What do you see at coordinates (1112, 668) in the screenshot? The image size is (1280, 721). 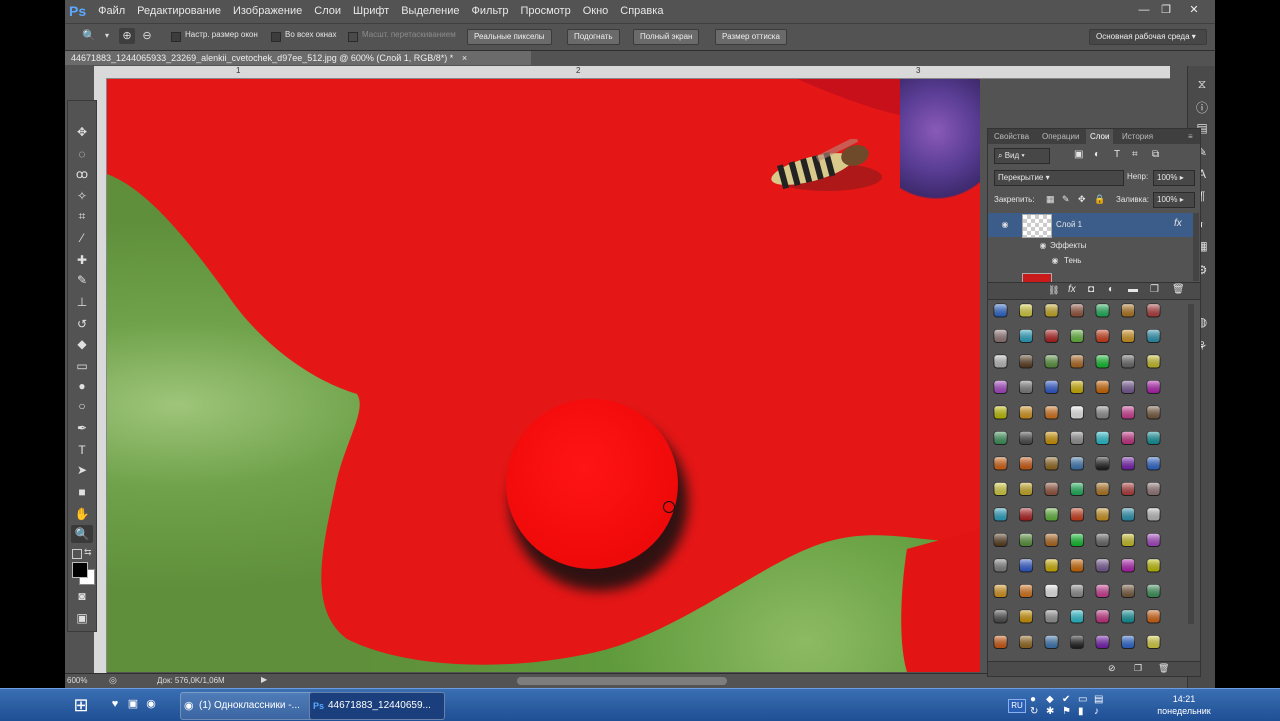 I see `clear-style-icon: ⊘` at bounding box center [1112, 668].